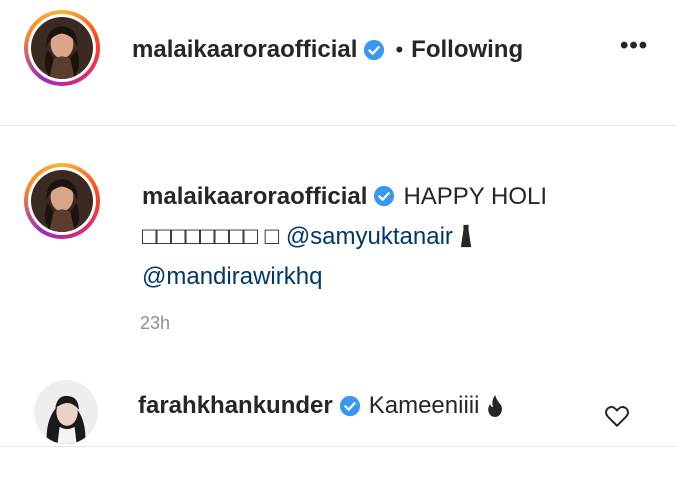  Describe the element at coordinates (66, 412) in the screenshot. I see `commenter-avatar` at that location.